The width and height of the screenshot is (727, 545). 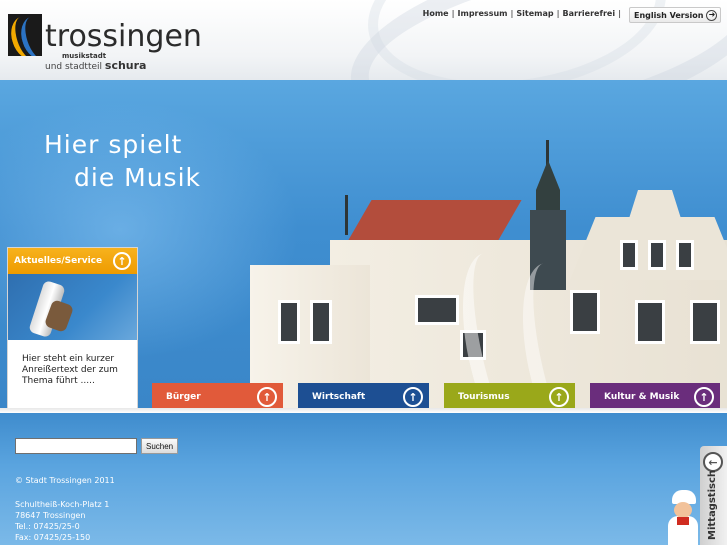 What do you see at coordinates (183, 397) in the screenshot?
I see `category-label: Bürger` at bounding box center [183, 397].